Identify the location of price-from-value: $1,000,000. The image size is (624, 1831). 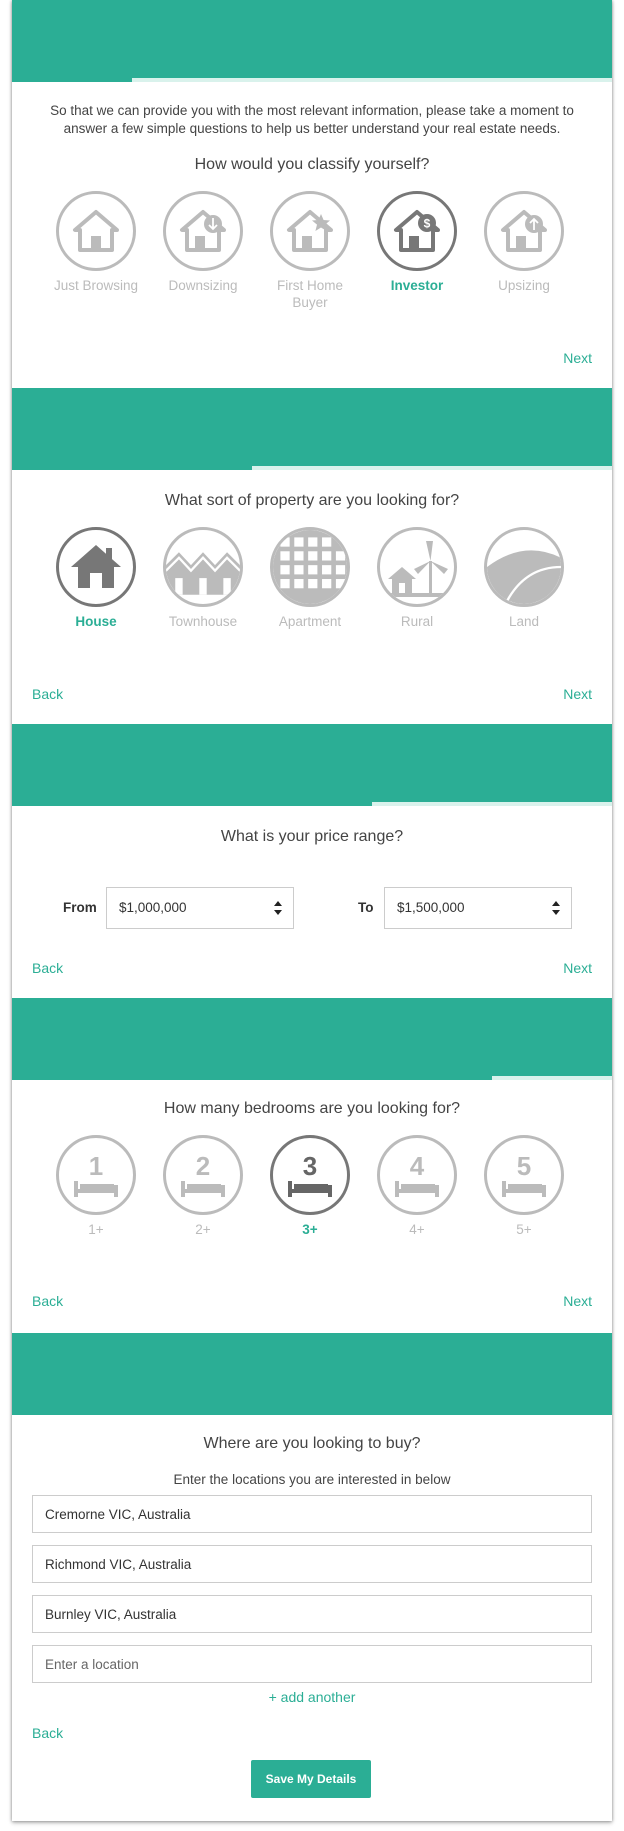
(153, 907).